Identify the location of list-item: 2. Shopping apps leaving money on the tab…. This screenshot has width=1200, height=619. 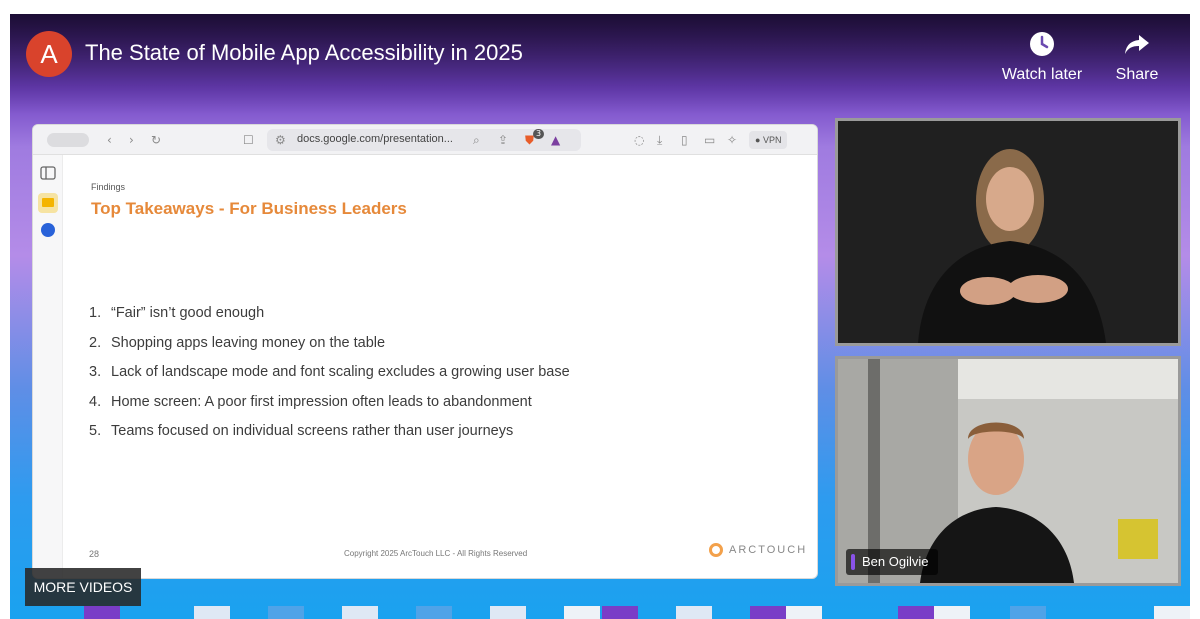
(237, 342).